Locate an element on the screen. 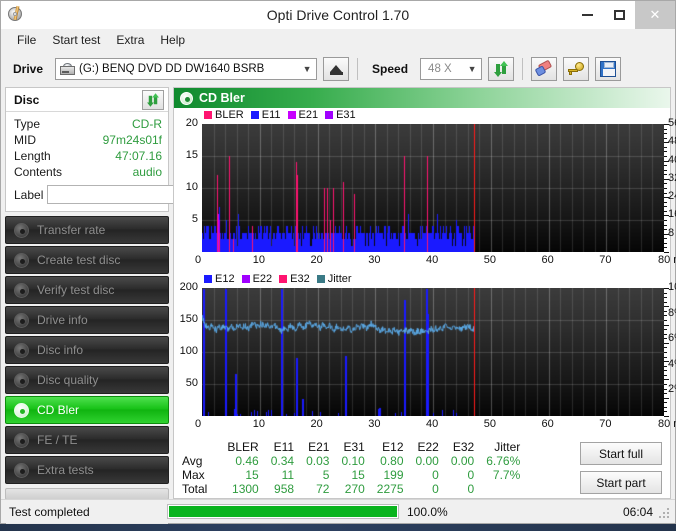 The width and height of the screenshot is (676, 531). sidebar-item-label: Create test disc is located at coordinates (79, 260).